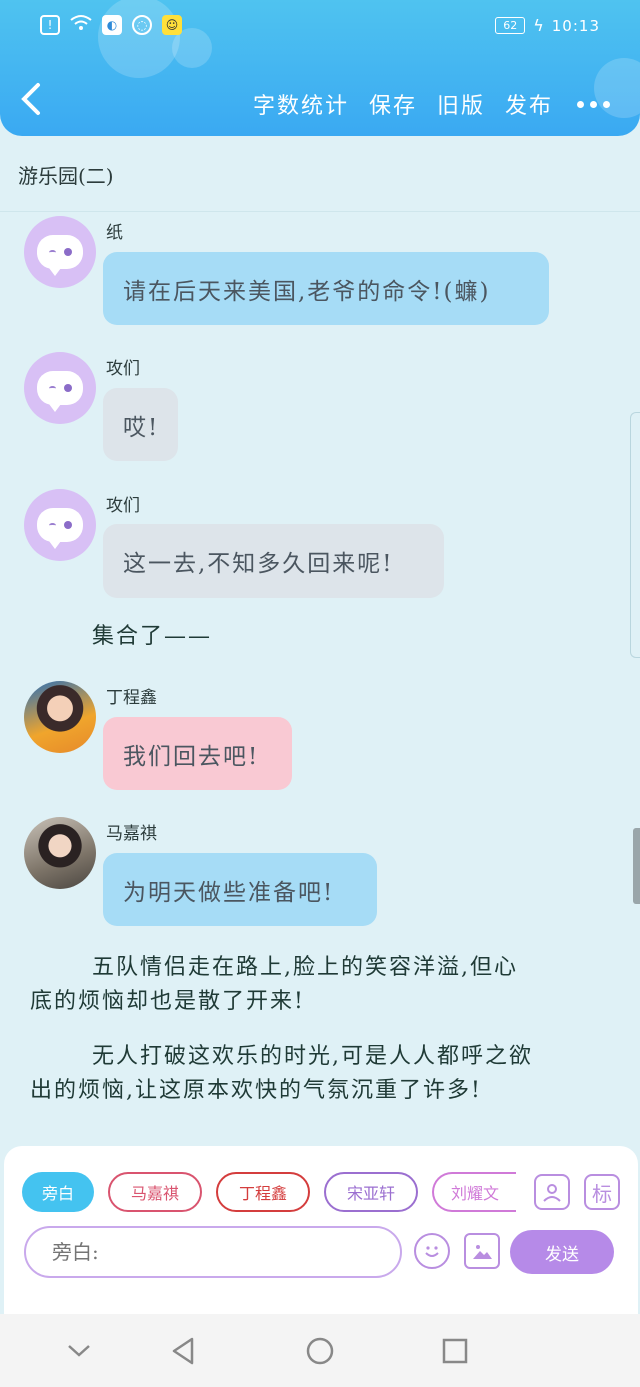  Describe the element at coordinates (529, 104) in the screenshot. I see `publish-button: 发布` at that location.